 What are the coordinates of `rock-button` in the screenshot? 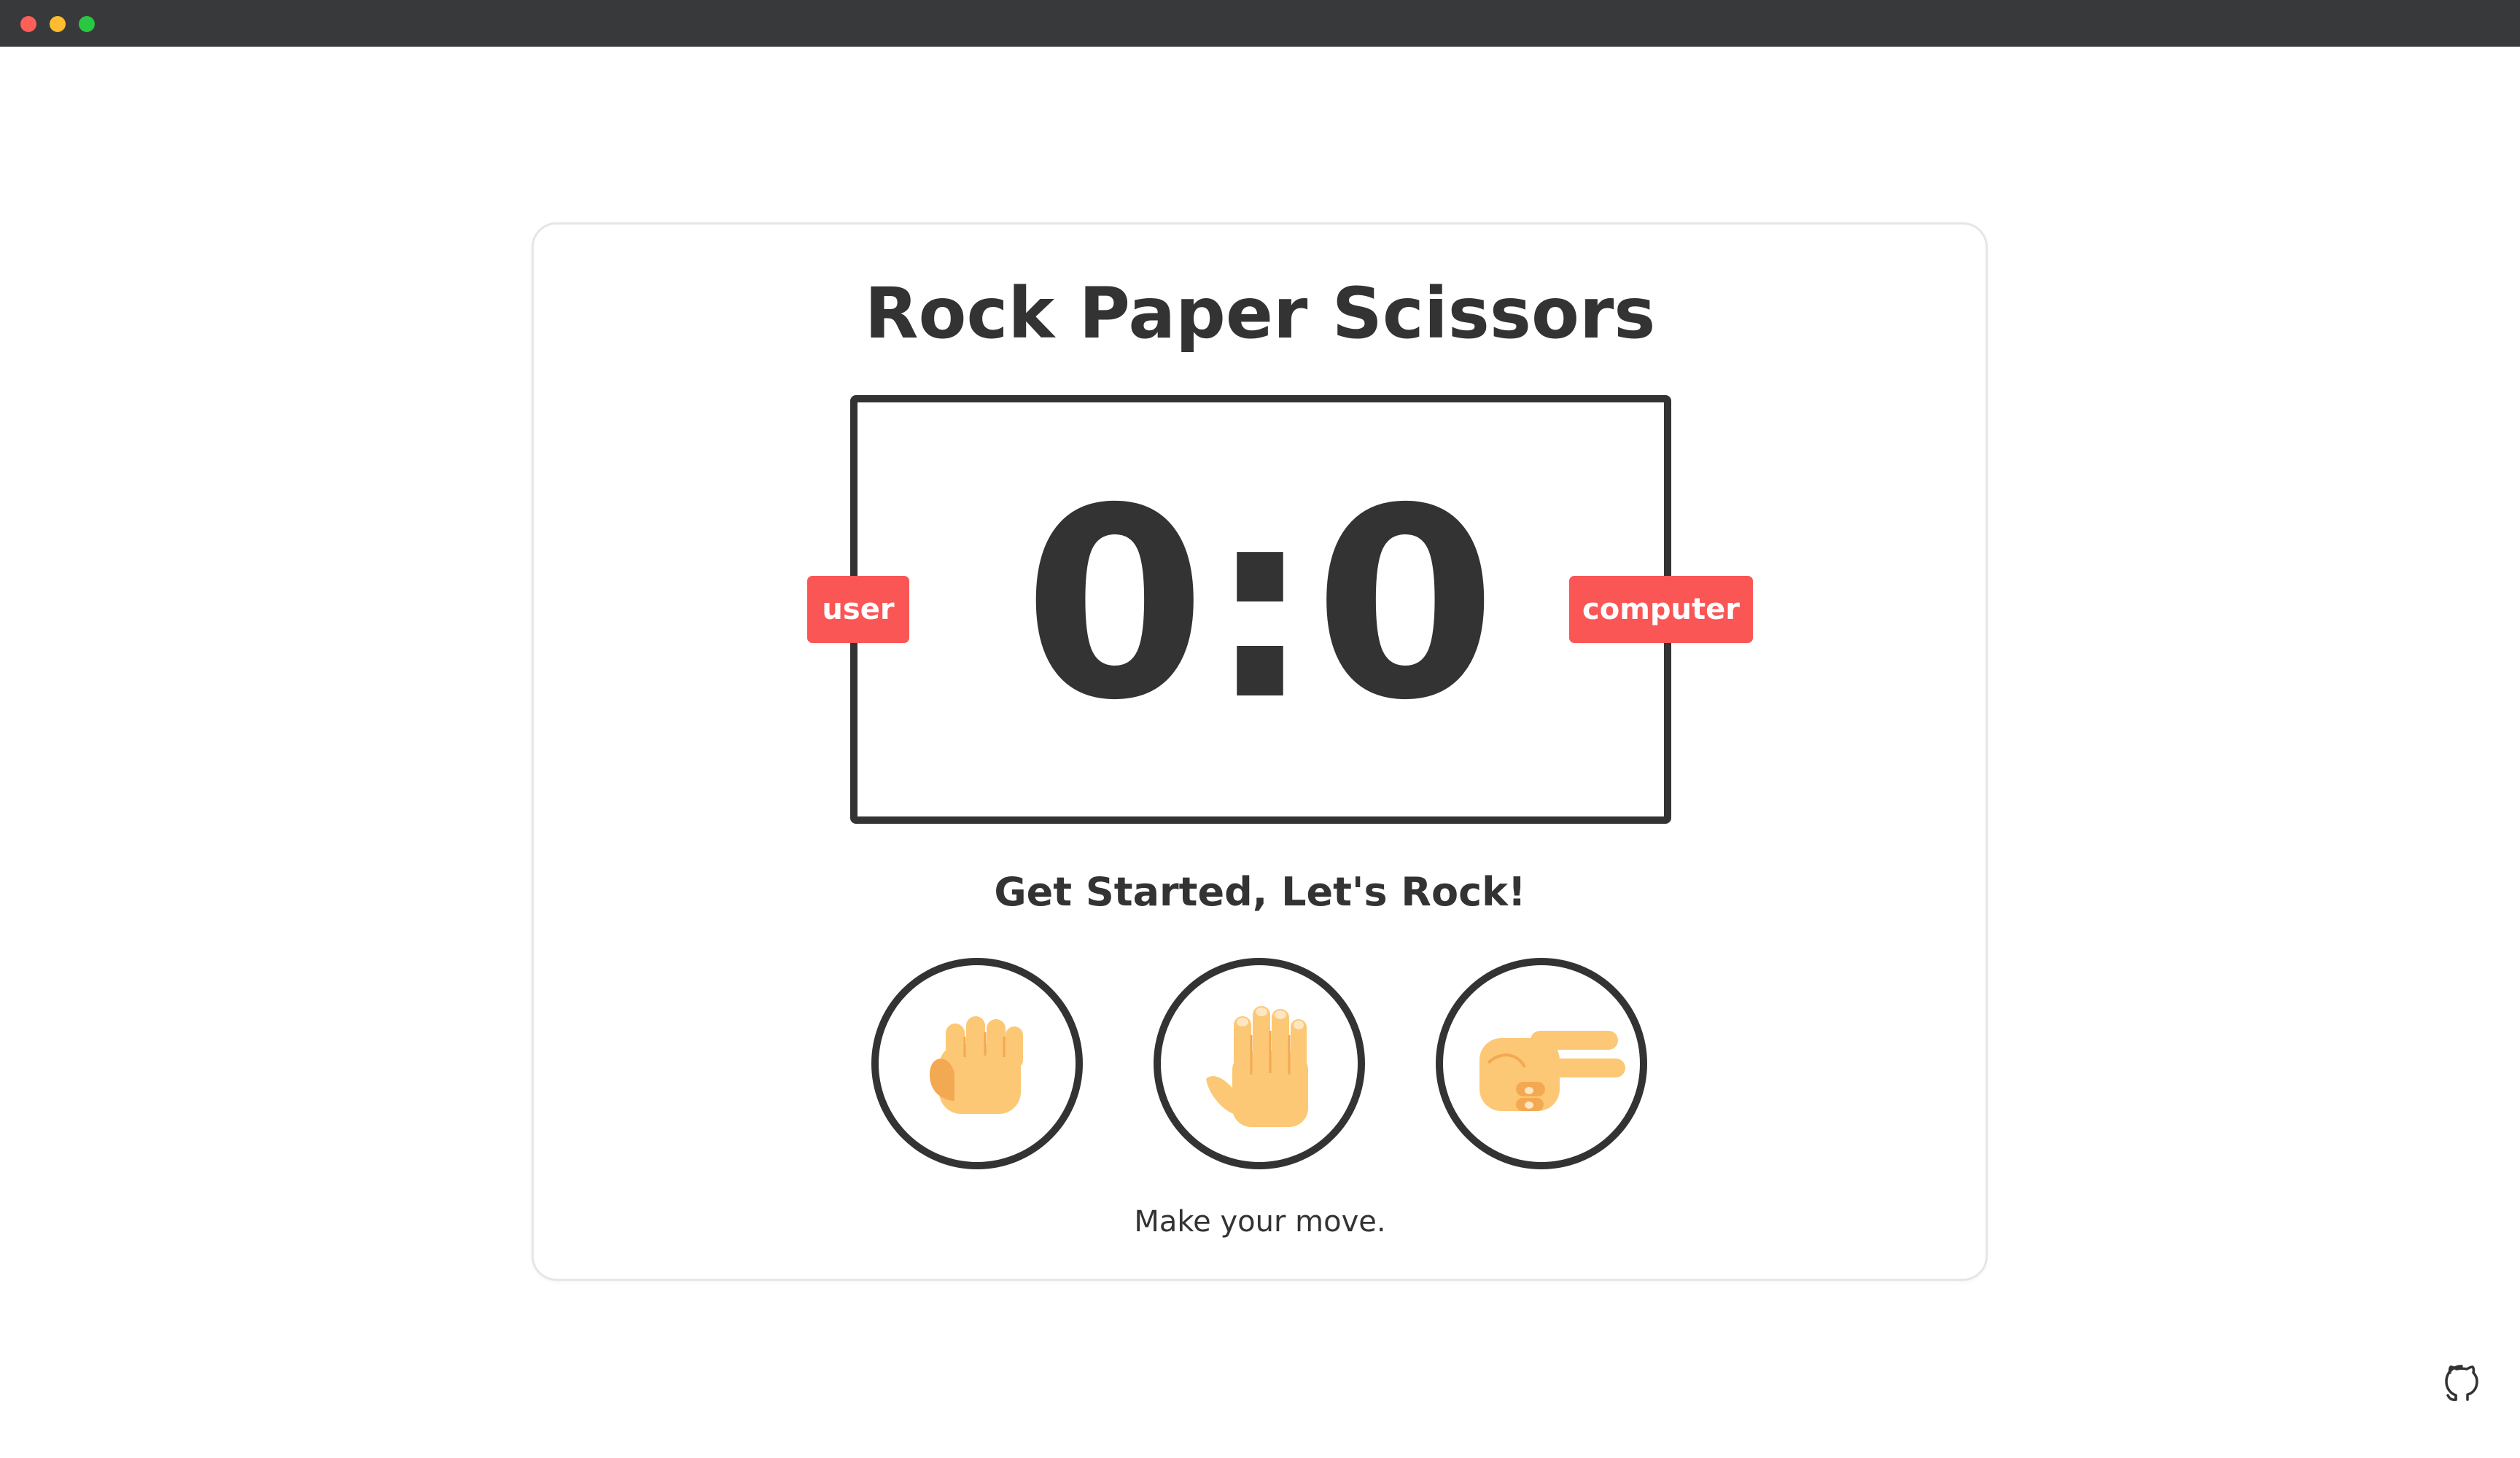 It's located at (977, 1063).